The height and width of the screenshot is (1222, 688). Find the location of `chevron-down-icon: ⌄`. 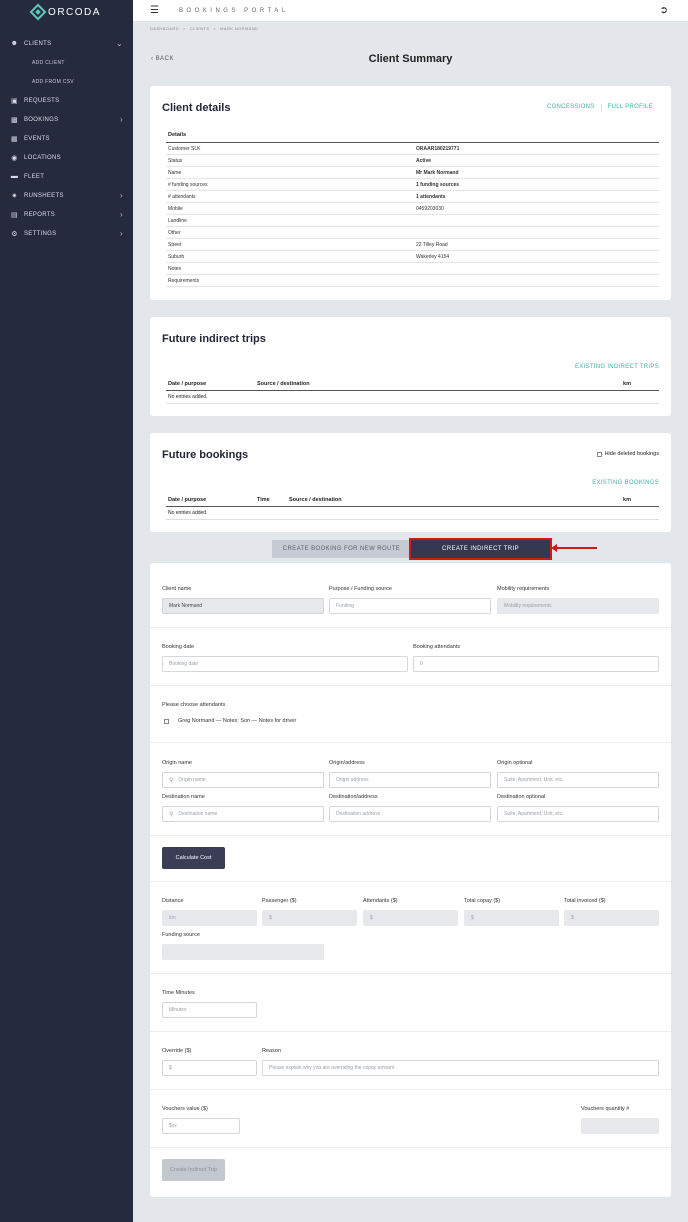

chevron-down-icon: ⌄ is located at coordinates (119, 43).